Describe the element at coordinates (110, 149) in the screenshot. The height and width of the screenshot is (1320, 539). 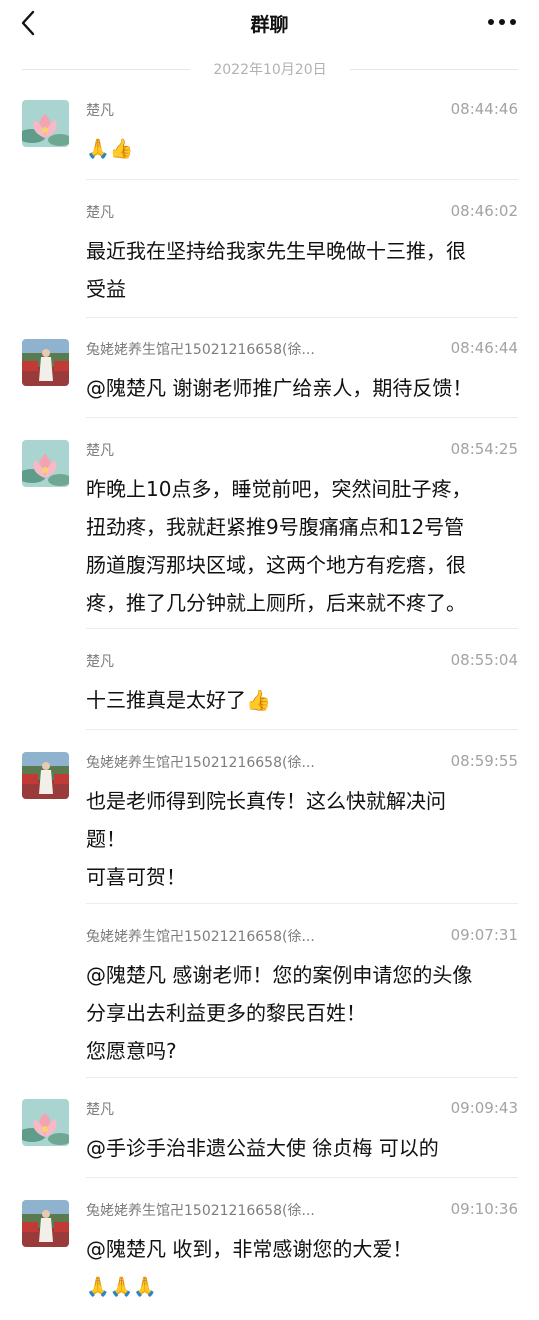
I see `message-line: 🙏👍` at that location.